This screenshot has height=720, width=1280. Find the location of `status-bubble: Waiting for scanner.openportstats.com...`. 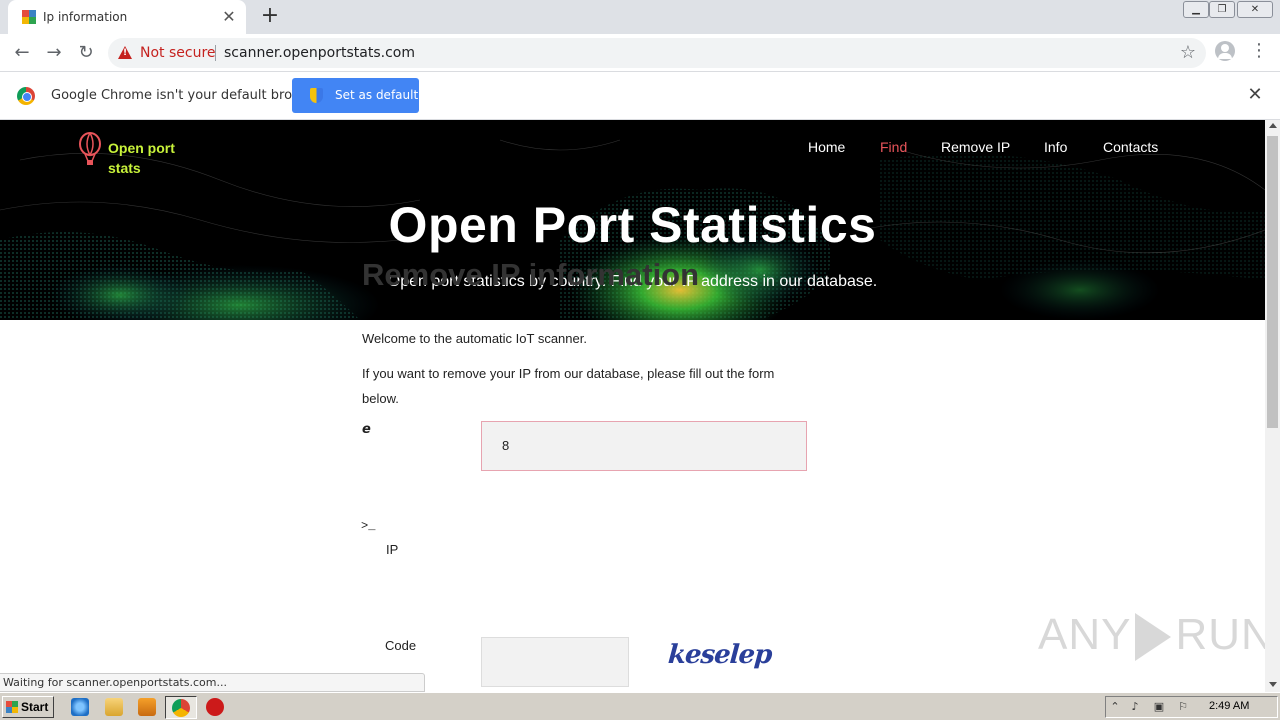

status-bubble: Waiting for scanner.openportstats.com... is located at coordinates (212, 682).